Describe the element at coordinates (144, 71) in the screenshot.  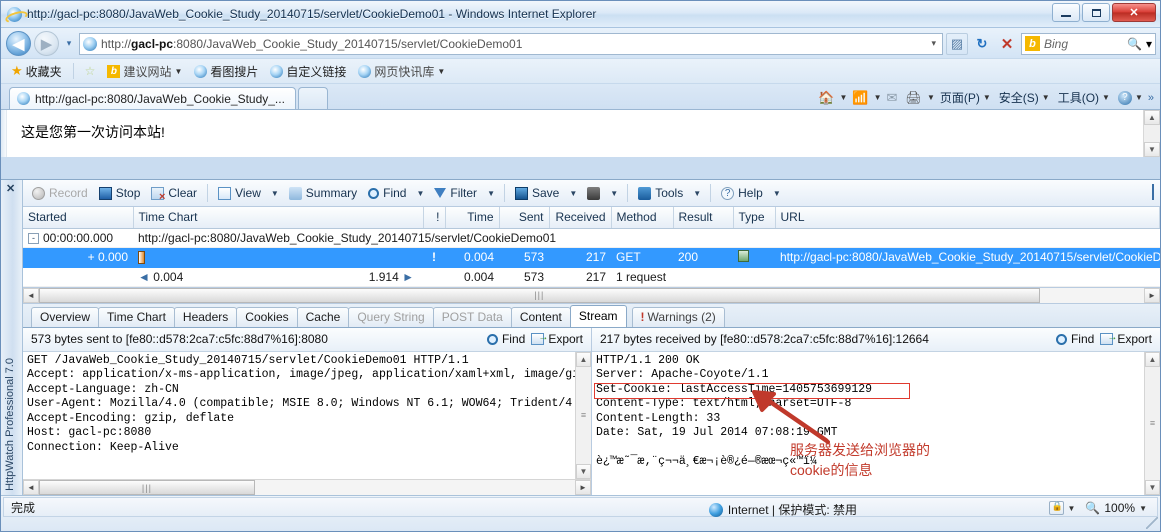
I see `favorite-item-suggested-sites: b 建议网站 ▼` at that location.